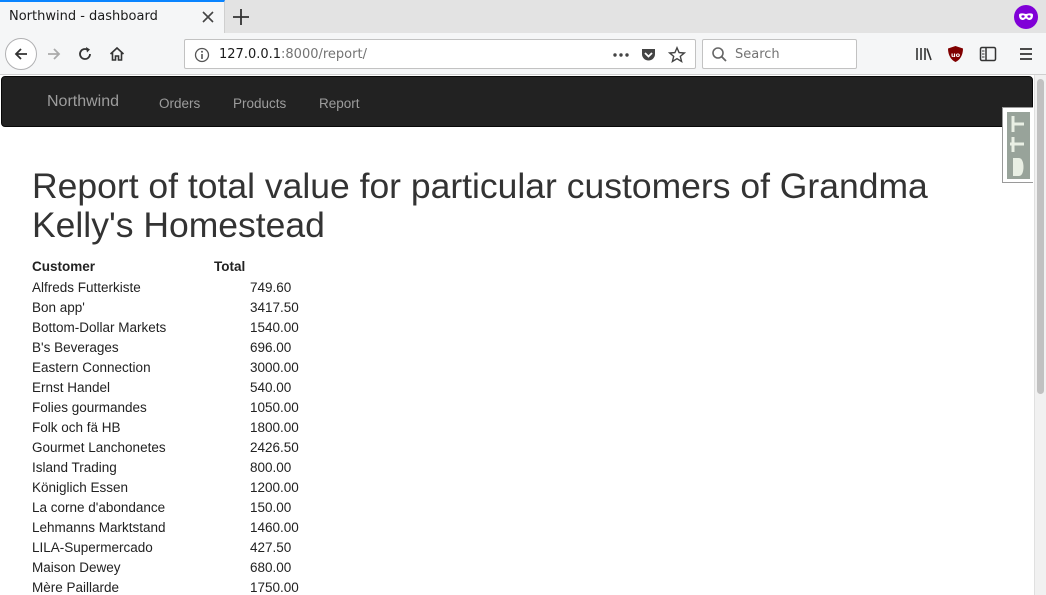 The height and width of the screenshot is (595, 1046). What do you see at coordinates (1040, 236) in the screenshot?
I see `scrollbar-thumb` at bounding box center [1040, 236].